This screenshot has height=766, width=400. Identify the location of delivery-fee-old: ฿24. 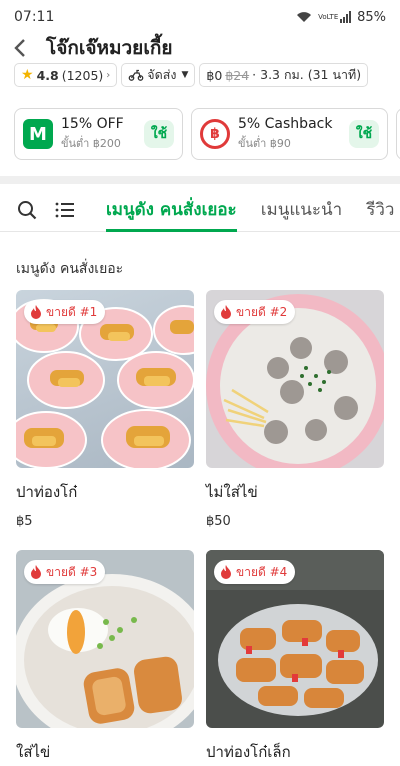
(237, 75).